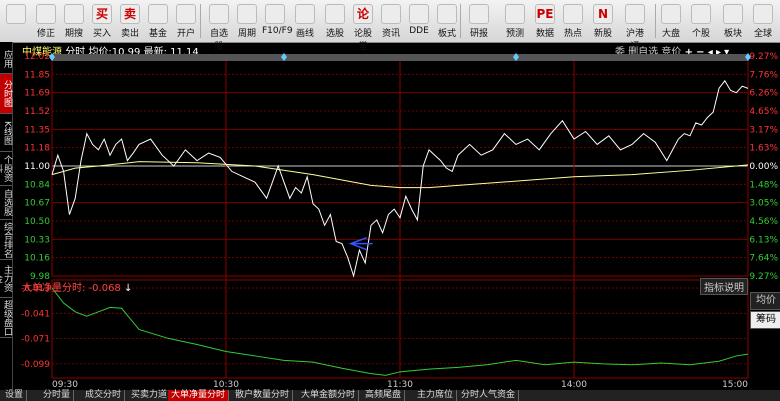 Image resolution: width=780 pixels, height=401 pixels. Describe the element at coordinates (447, 21) in the screenshot. I see `toolbar-button-15: 板式` at that location.